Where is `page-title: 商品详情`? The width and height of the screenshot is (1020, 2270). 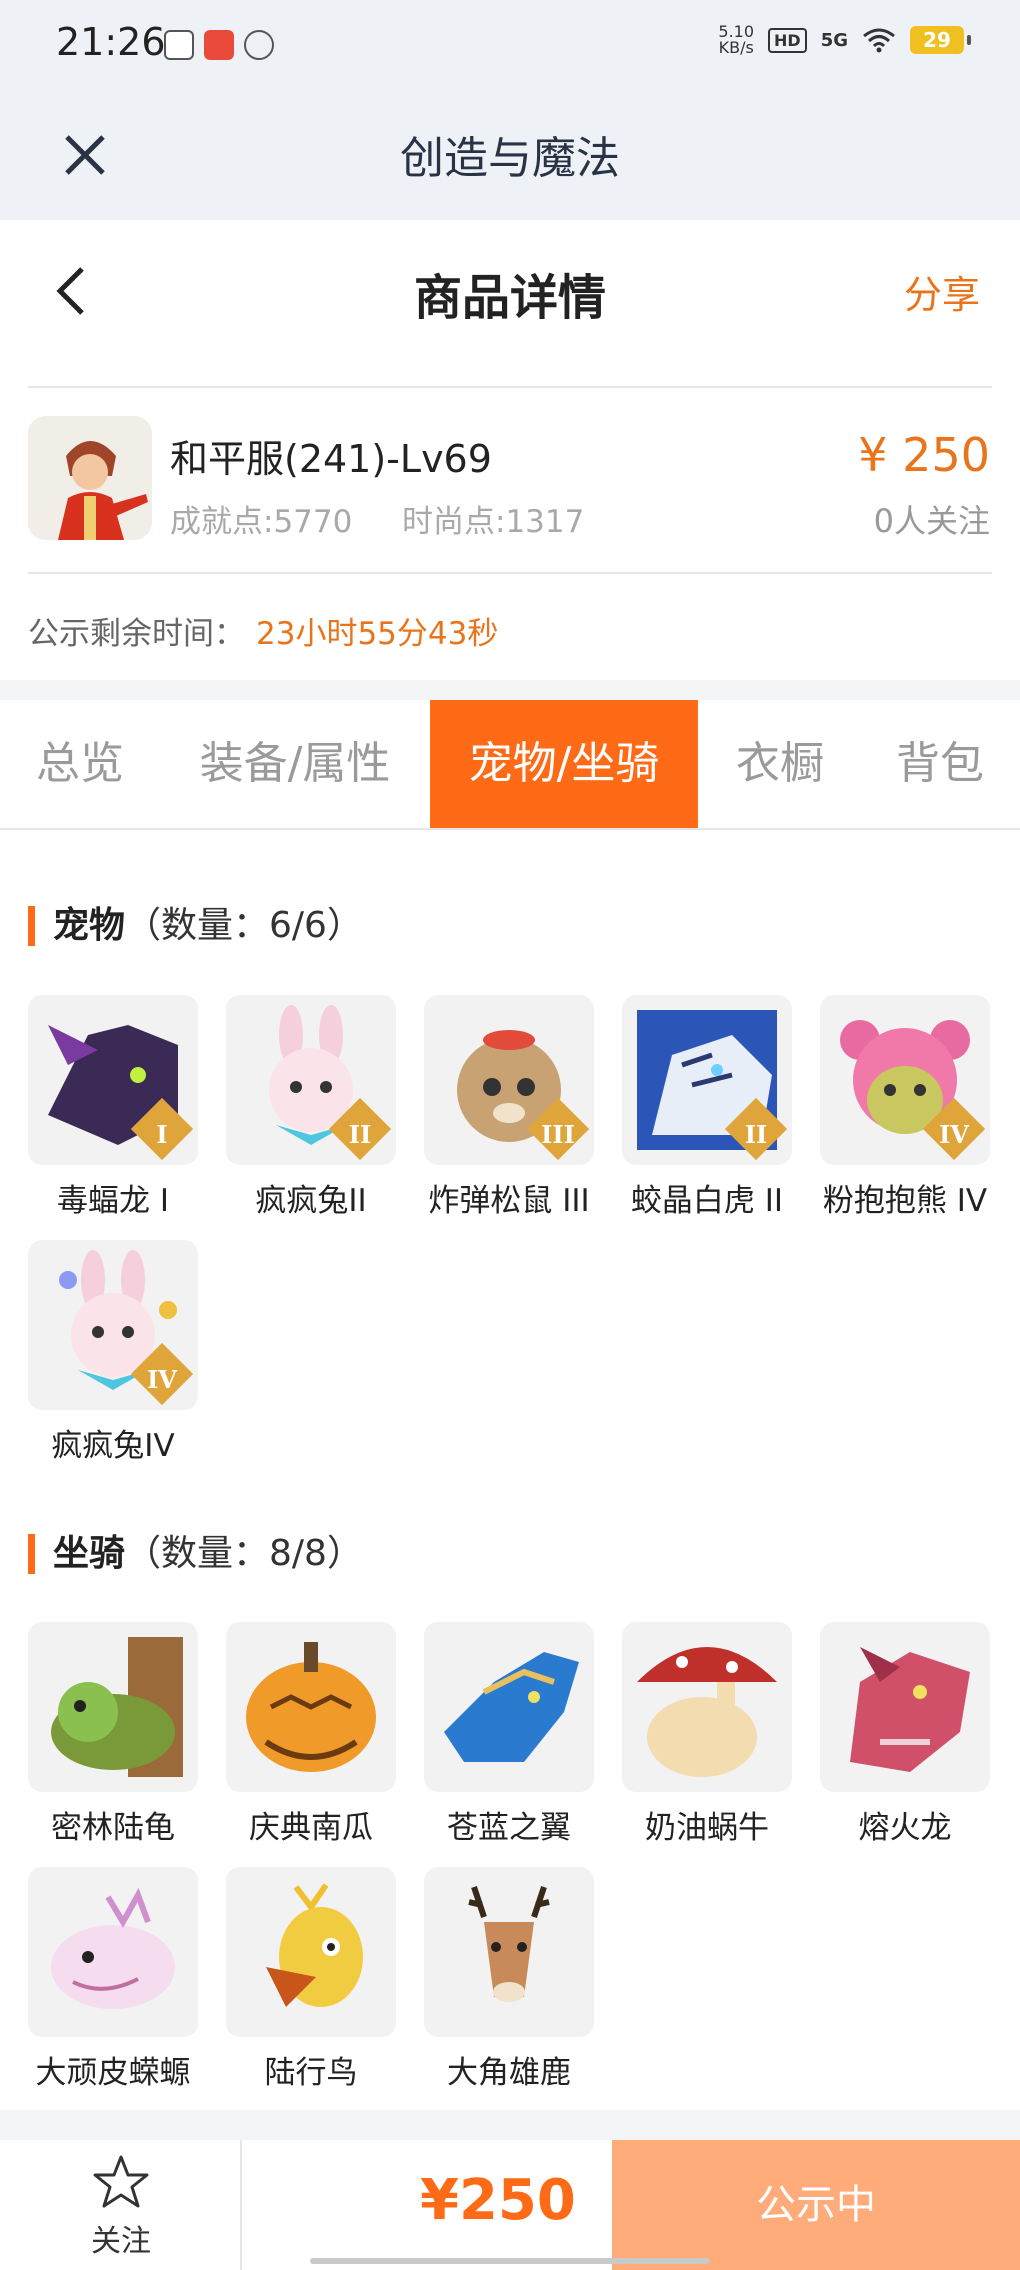
page-title: 商品详情 is located at coordinates (509, 298).